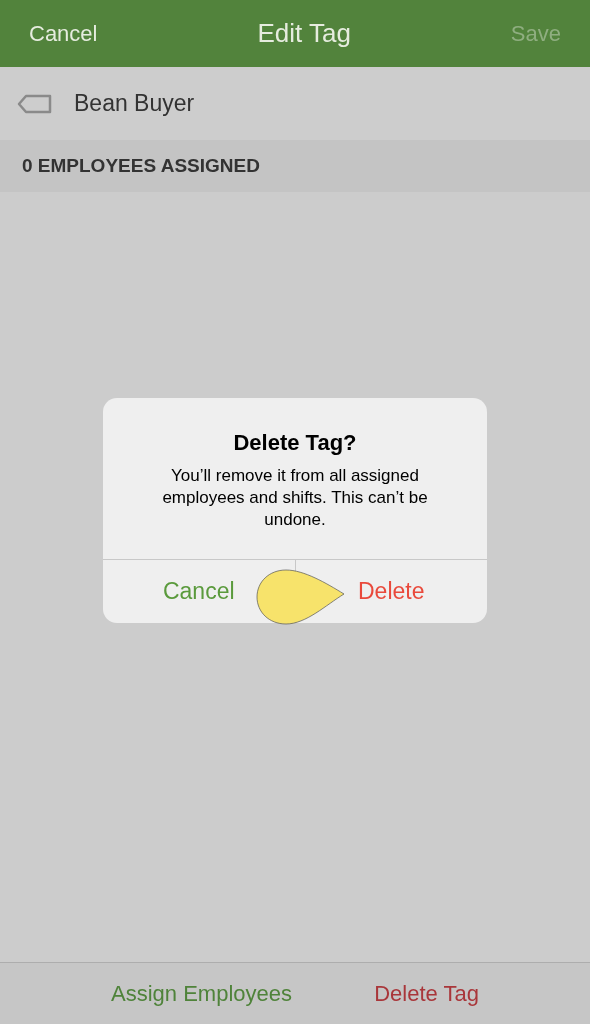  What do you see at coordinates (141, 165) in the screenshot?
I see `section-header-text: 0 EMPLOYEES ASSIGNED` at bounding box center [141, 165].